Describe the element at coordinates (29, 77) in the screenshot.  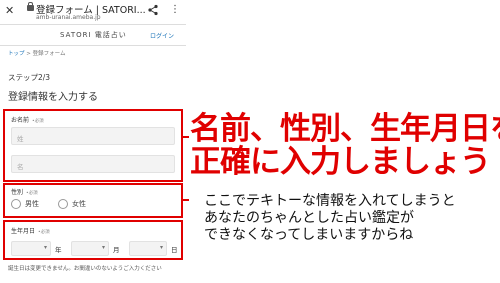
I see `step-indicator: ステップ2/3` at that location.